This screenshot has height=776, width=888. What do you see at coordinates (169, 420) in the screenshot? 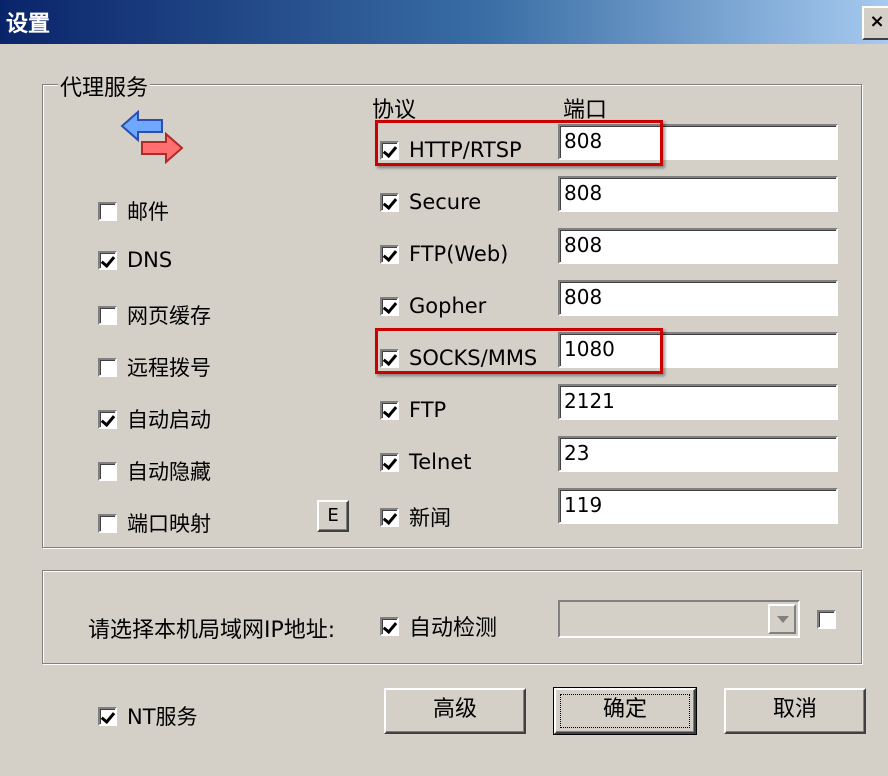
I see `service-label: 自动启动` at bounding box center [169, 420].